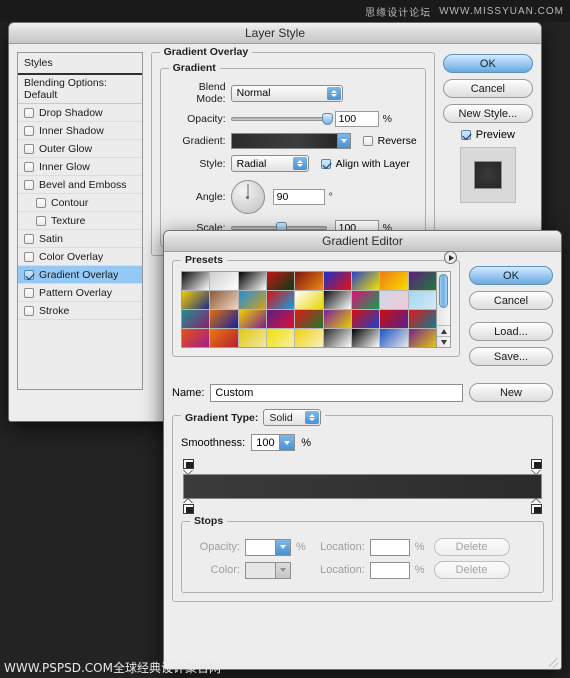 The image size is (570, 678). Describe the element at coordinates (268, 547) in the screenshot. I see `stop-opacity-input` at that location.